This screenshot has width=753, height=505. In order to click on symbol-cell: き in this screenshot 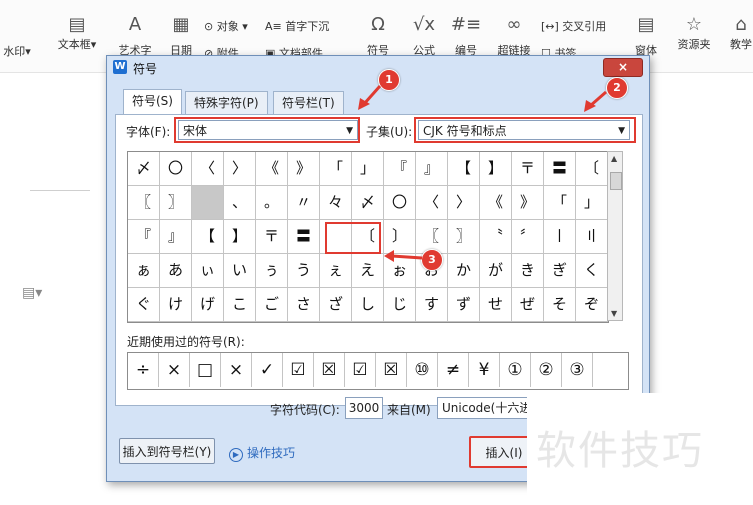, I will do `click(528, 271)`.